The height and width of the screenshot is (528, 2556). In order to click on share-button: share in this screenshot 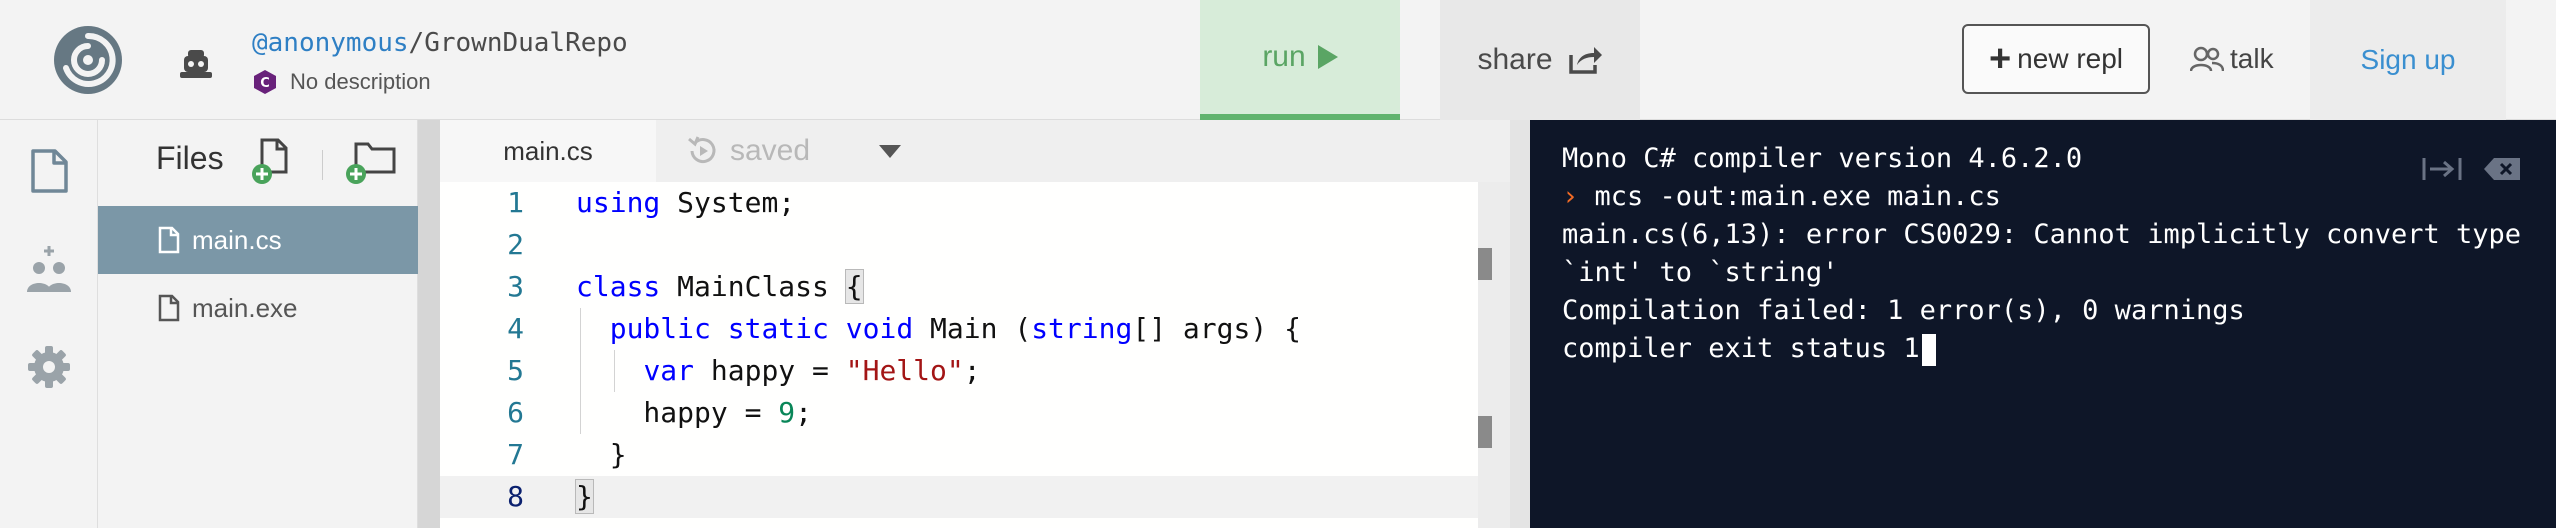, I will do `click(1540, 60)`.